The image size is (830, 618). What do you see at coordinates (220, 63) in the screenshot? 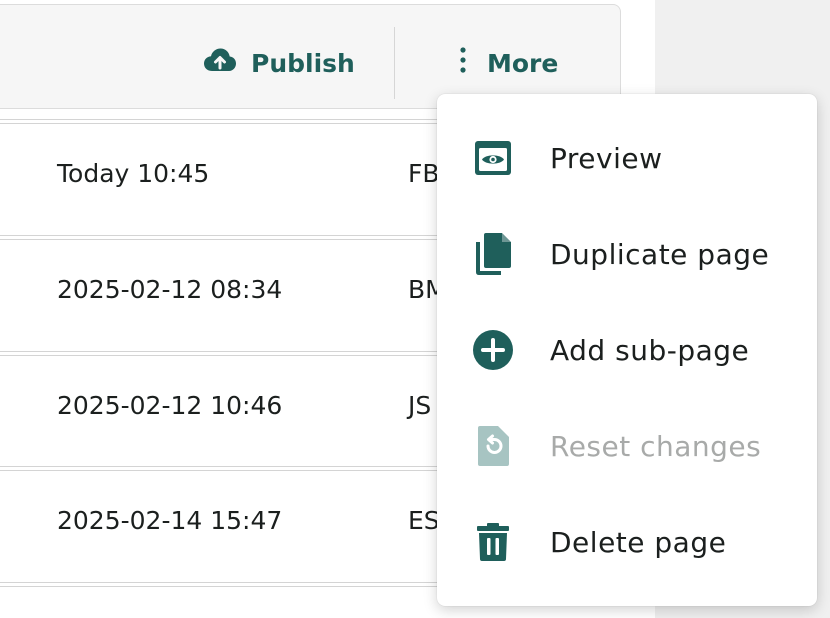
I see `cloud-upload-icon` at bounding box center [220, 63].